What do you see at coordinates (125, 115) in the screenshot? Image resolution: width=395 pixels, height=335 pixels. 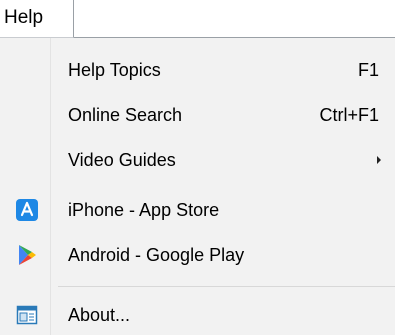 I see `menu-item-label: Online Search` at bounding box center [125, 115].